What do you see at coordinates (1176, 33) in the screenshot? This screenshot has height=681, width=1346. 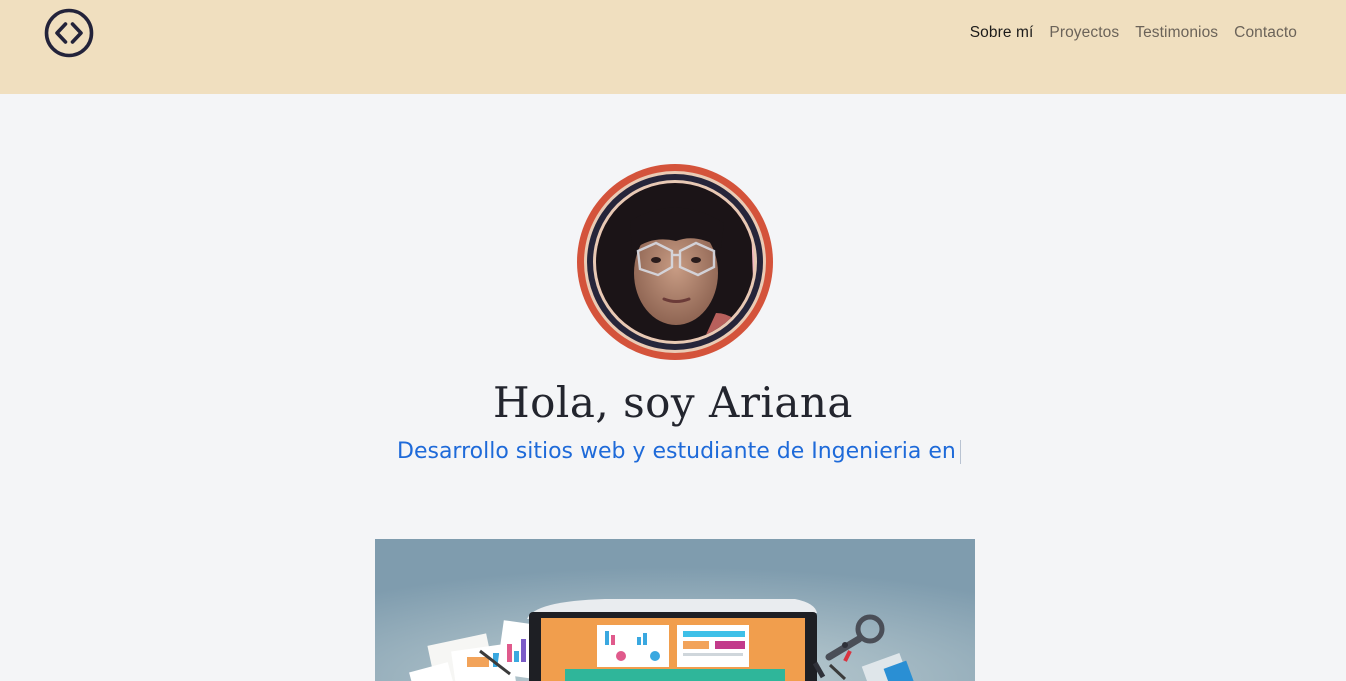 I see `nav-link-testimonios: Testimonios` at bounding box center [1176, 33].